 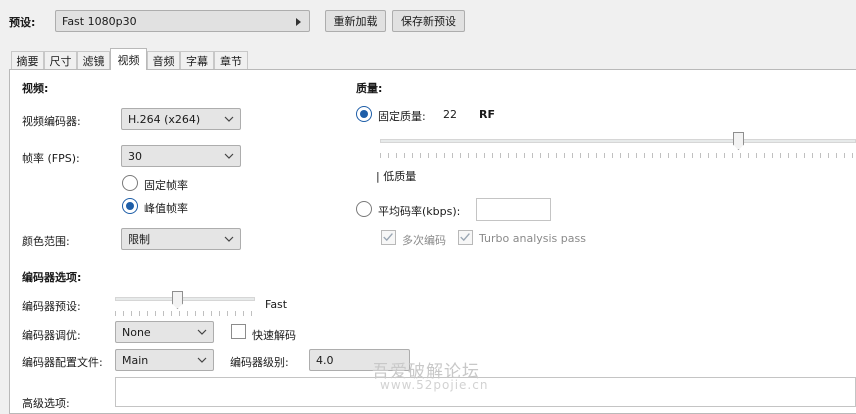 What do you see at coordinates (325, 360) in the screenshot?
I see `encoder-level-value: 4.0` at bounding box center [325, 360].